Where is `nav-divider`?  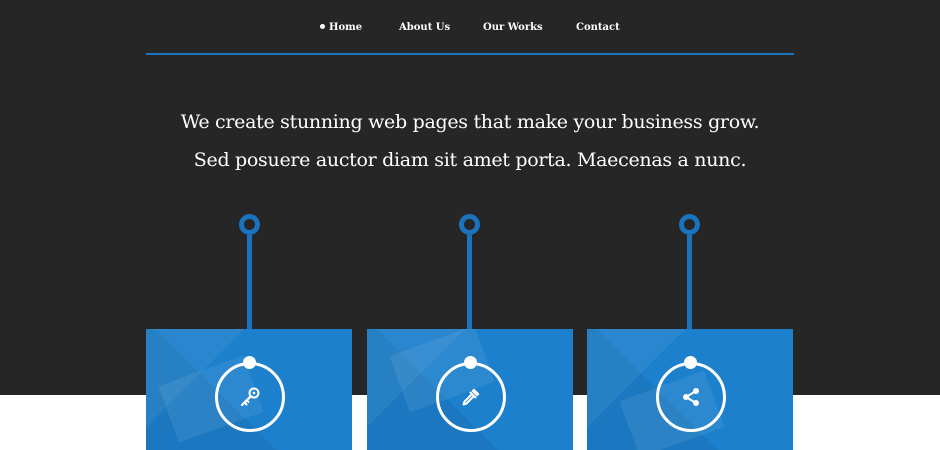 nav-divider is located at coordinates (470, 54).